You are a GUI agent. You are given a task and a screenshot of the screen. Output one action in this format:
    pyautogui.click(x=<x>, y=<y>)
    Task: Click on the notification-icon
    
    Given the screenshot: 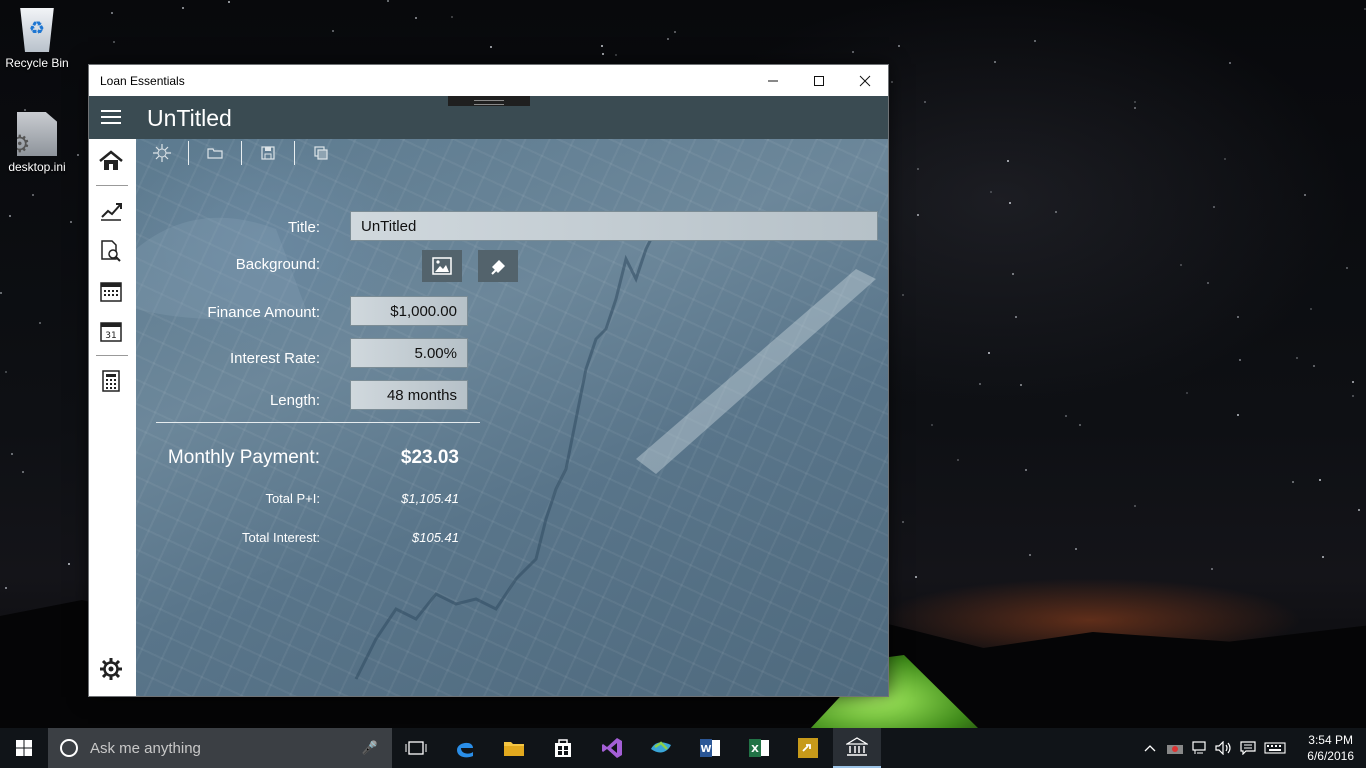 What is the action you would take?
    pyautogui.click(x=1248, y=748)
    